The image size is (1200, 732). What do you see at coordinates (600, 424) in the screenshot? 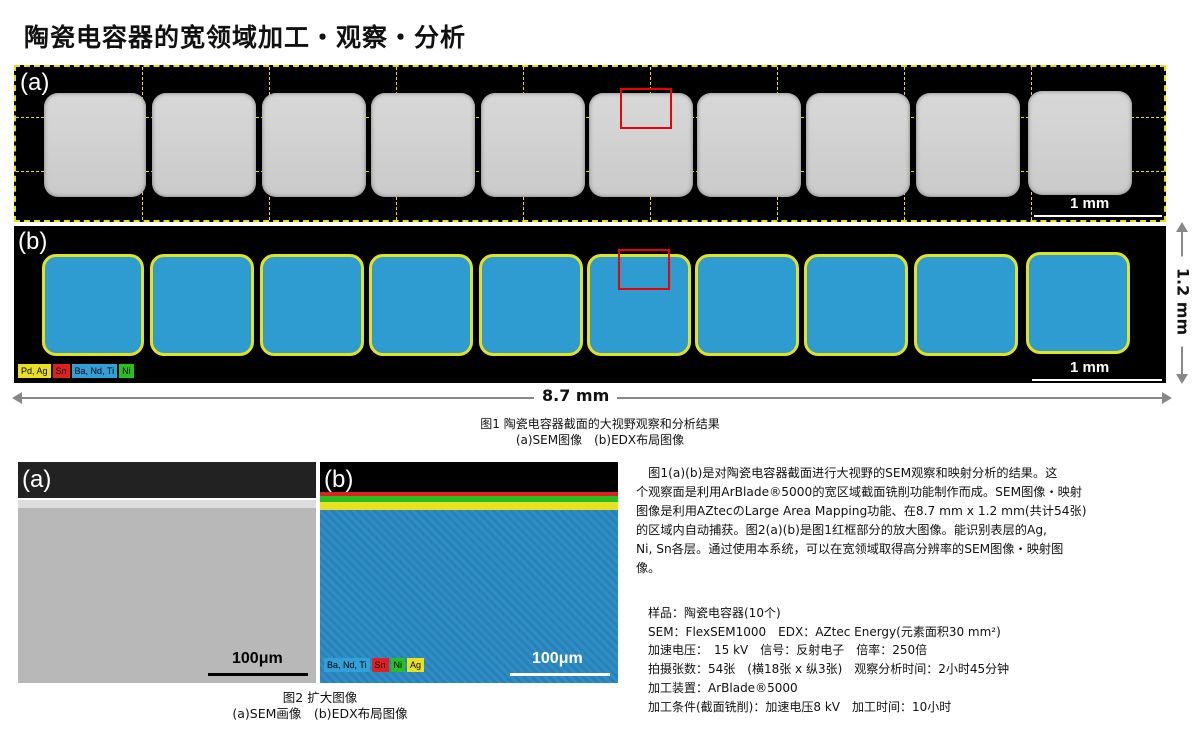
I see `caption-line: 图1 陶瓷电容器截面的大视野观察和分析结果` at bounding box center [600, 424].